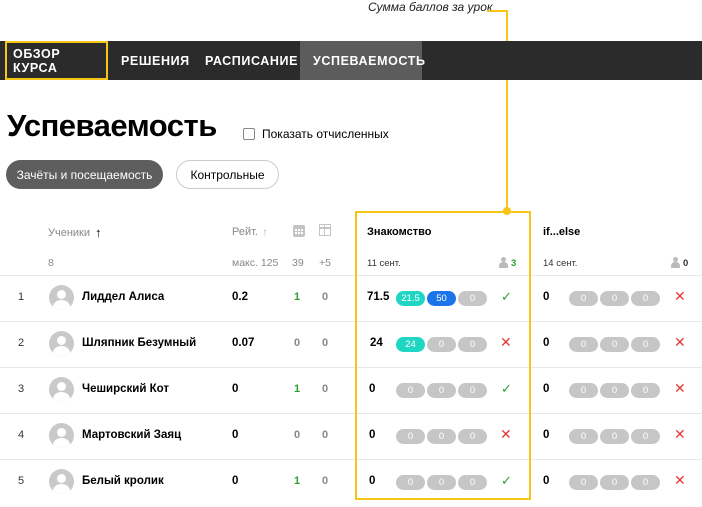  I want to click on tests-button: Контрольные, so click(227, 174).